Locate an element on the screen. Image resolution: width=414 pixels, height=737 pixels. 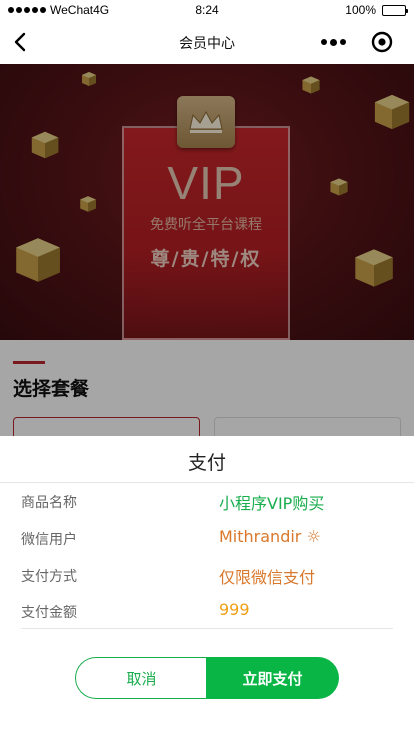
battery-percent: 100% is located at coordinates (360, 10).